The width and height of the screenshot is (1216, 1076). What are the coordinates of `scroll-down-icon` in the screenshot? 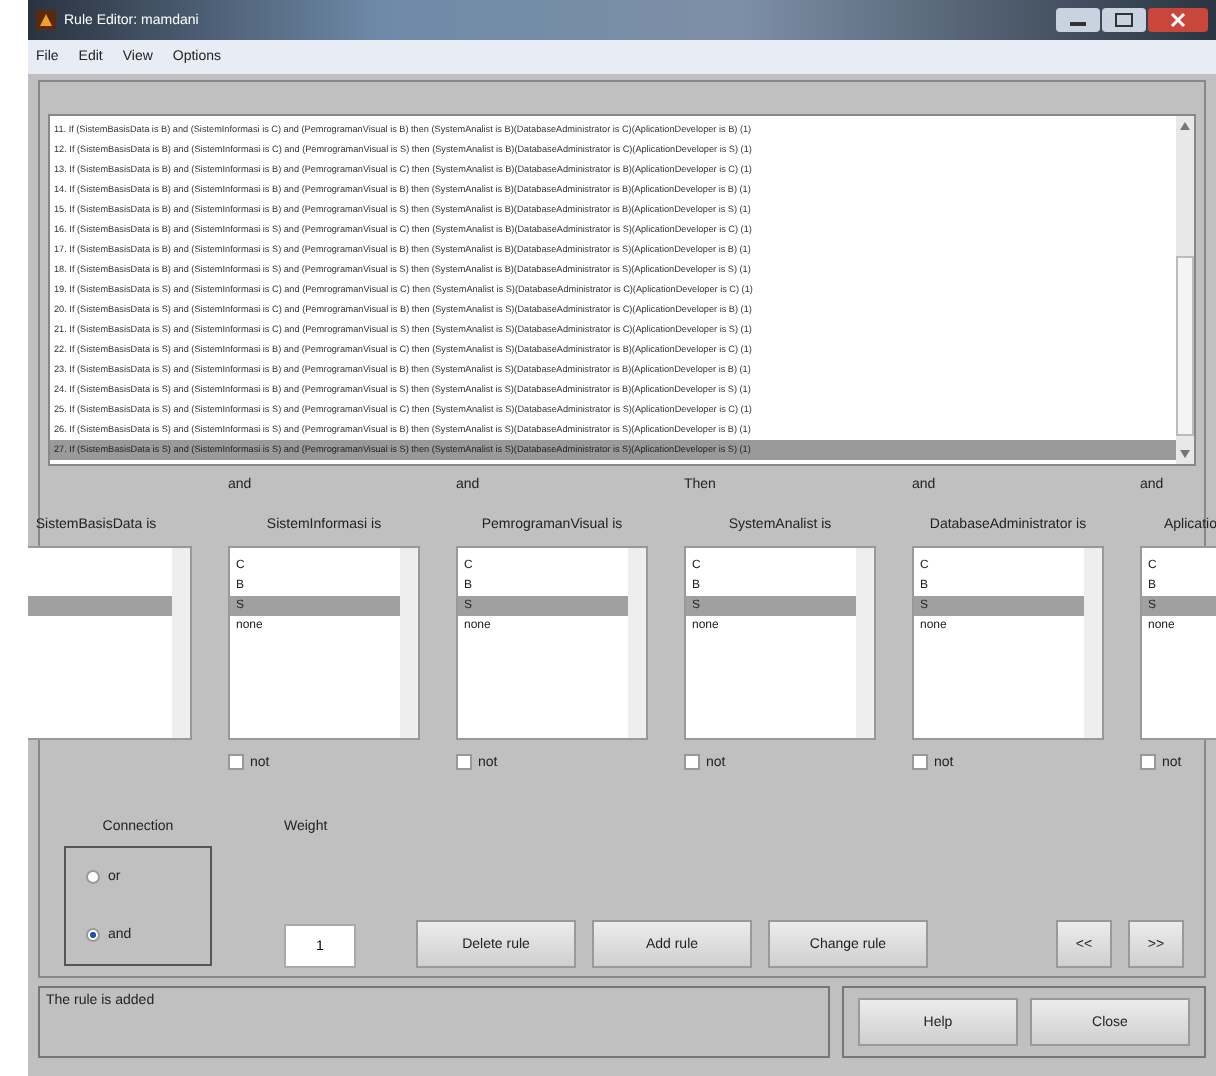 It's located at (1185, 454).